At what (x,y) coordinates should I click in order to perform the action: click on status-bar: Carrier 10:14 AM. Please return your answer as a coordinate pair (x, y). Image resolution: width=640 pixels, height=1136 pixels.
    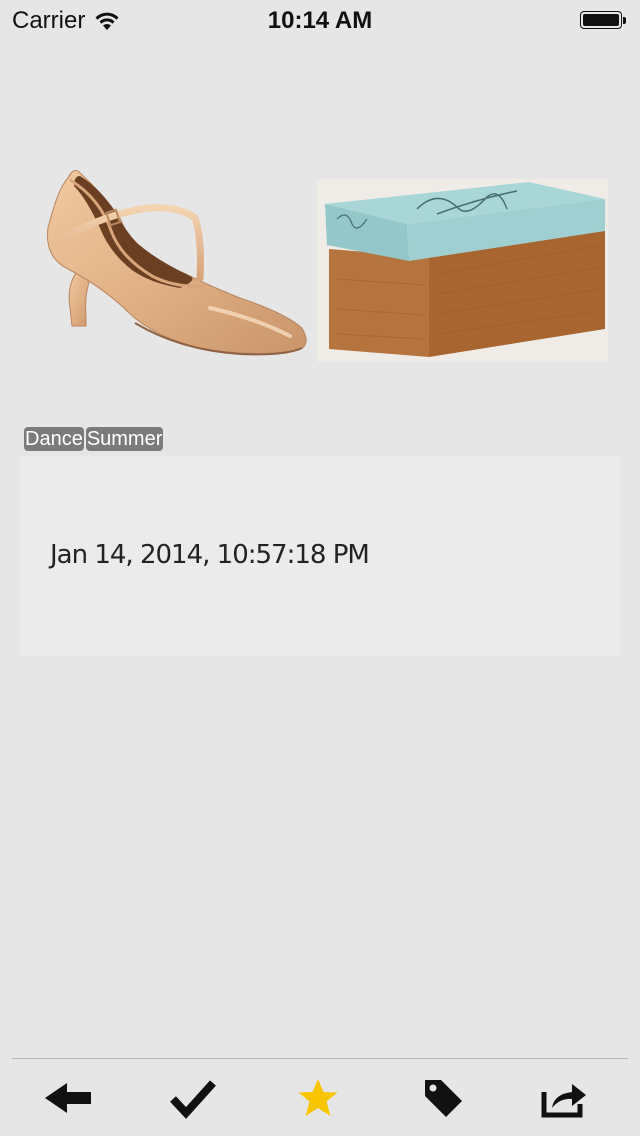
    Looking at the image, I should click on (320, 20).